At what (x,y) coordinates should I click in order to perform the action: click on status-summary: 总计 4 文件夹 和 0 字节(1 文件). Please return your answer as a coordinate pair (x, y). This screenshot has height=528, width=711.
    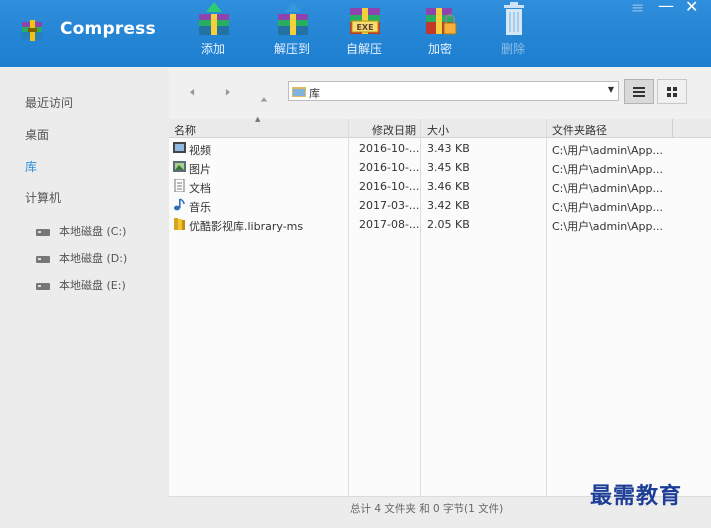
    Looking at the image, I should click on (427, 509).